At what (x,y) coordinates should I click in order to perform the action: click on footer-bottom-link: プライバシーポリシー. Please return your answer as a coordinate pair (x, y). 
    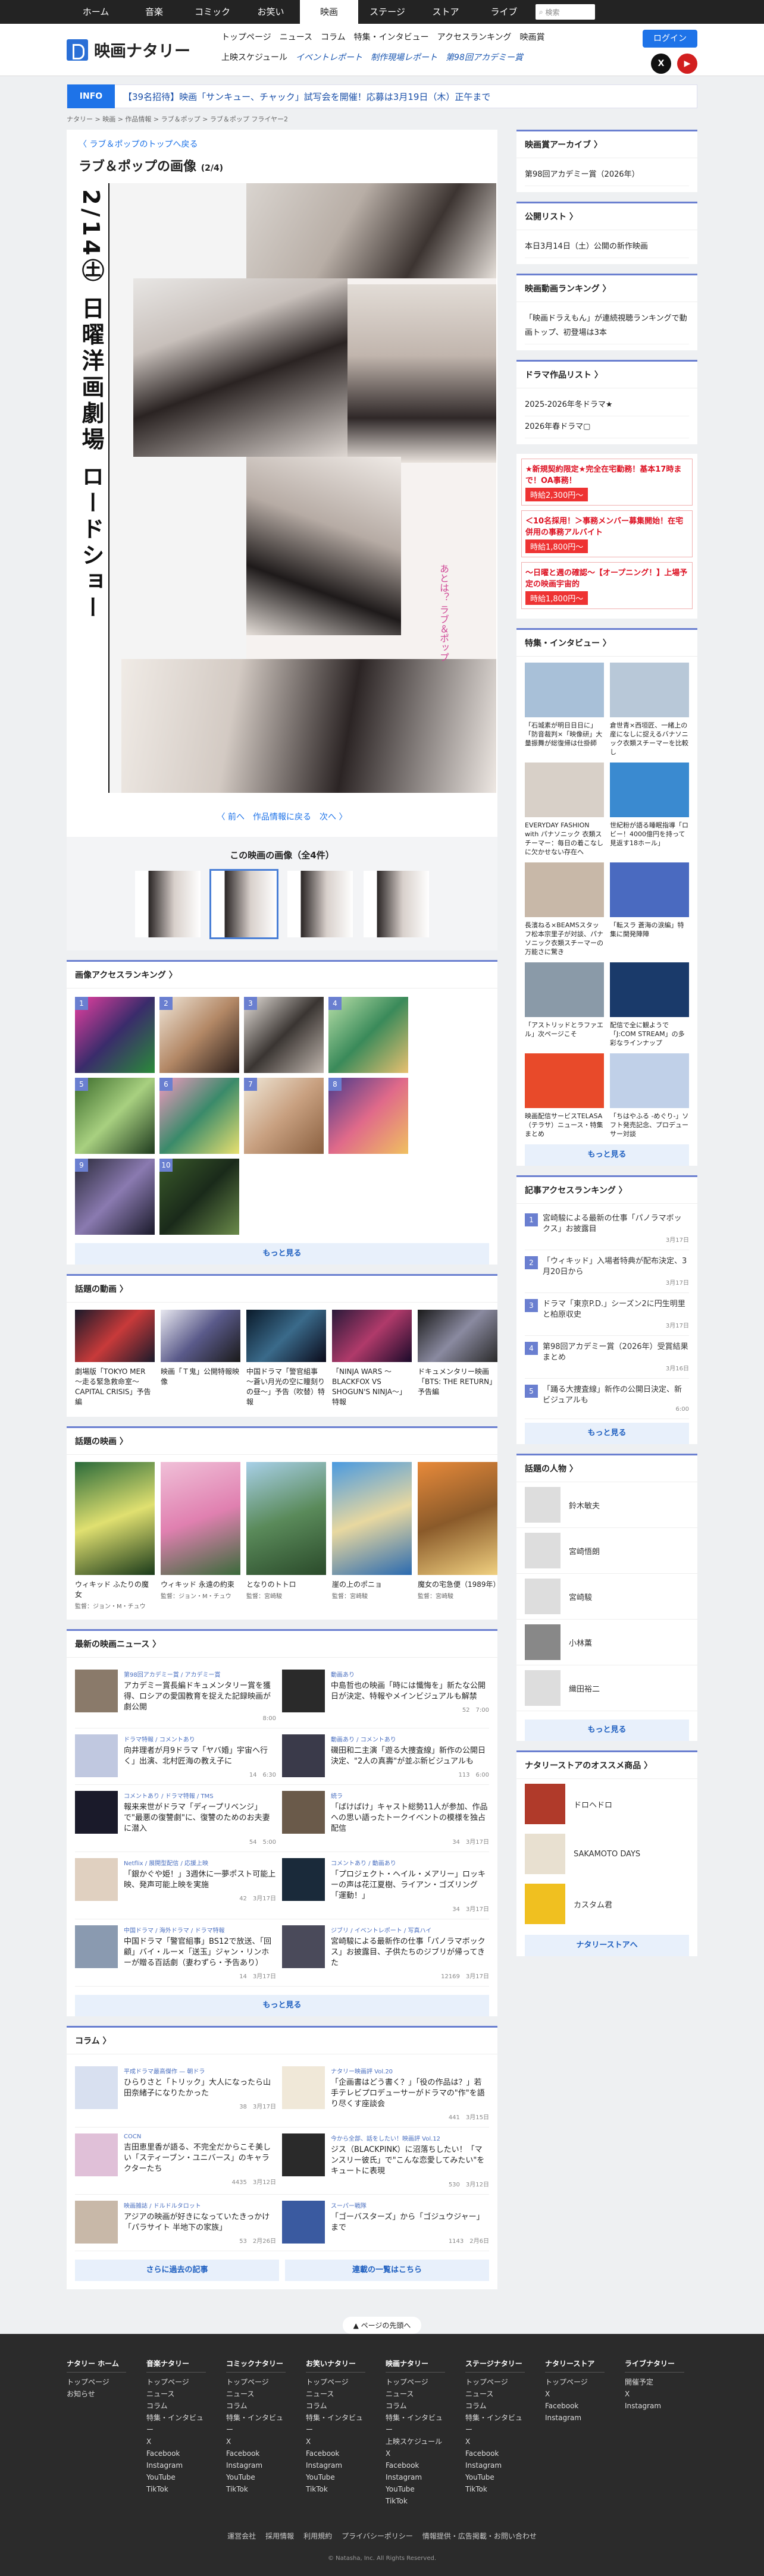
    Looking at the image, I should click on (377, 2536).